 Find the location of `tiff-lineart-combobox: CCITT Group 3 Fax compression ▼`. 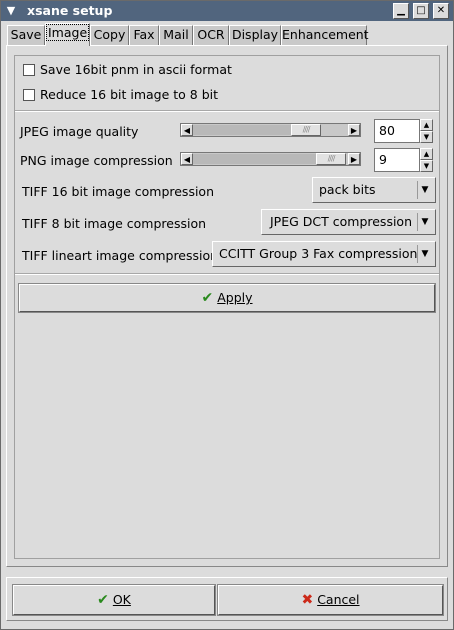

tiff-lineart-combobox: CCITT Group 3 Fax compression ▼ is located at coordinates (324, 254).